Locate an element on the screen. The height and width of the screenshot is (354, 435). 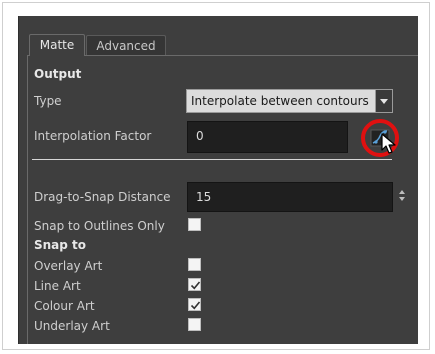
snap-distance-label: Drag-to-Snap Distance is located at coordinates (102, 197).